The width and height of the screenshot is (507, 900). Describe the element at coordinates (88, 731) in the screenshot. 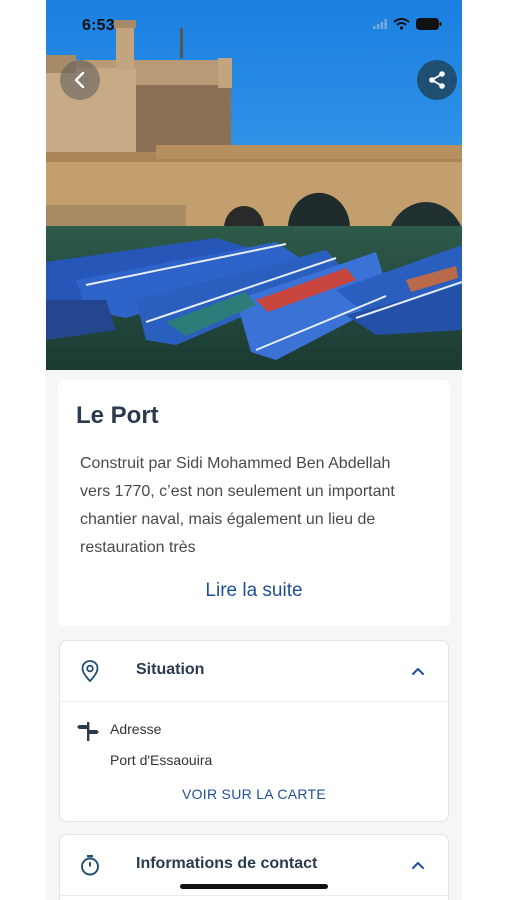

I see `signpost-icon` at that location.